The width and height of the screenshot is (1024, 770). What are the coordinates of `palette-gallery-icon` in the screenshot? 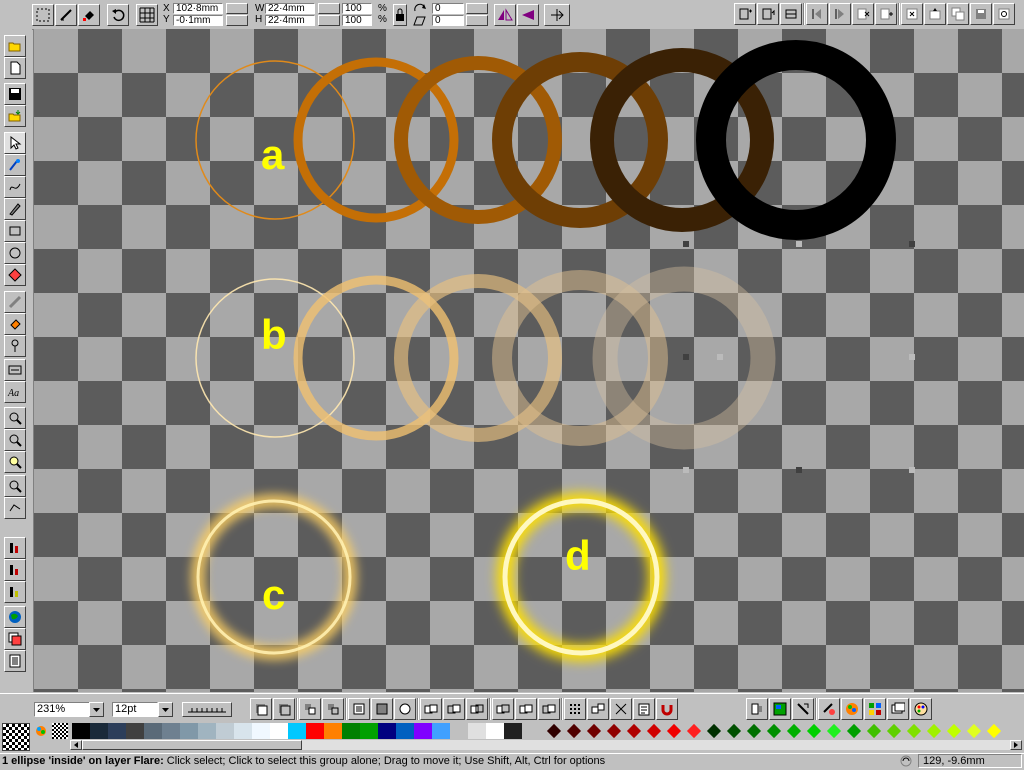 It's located at (921, 709).